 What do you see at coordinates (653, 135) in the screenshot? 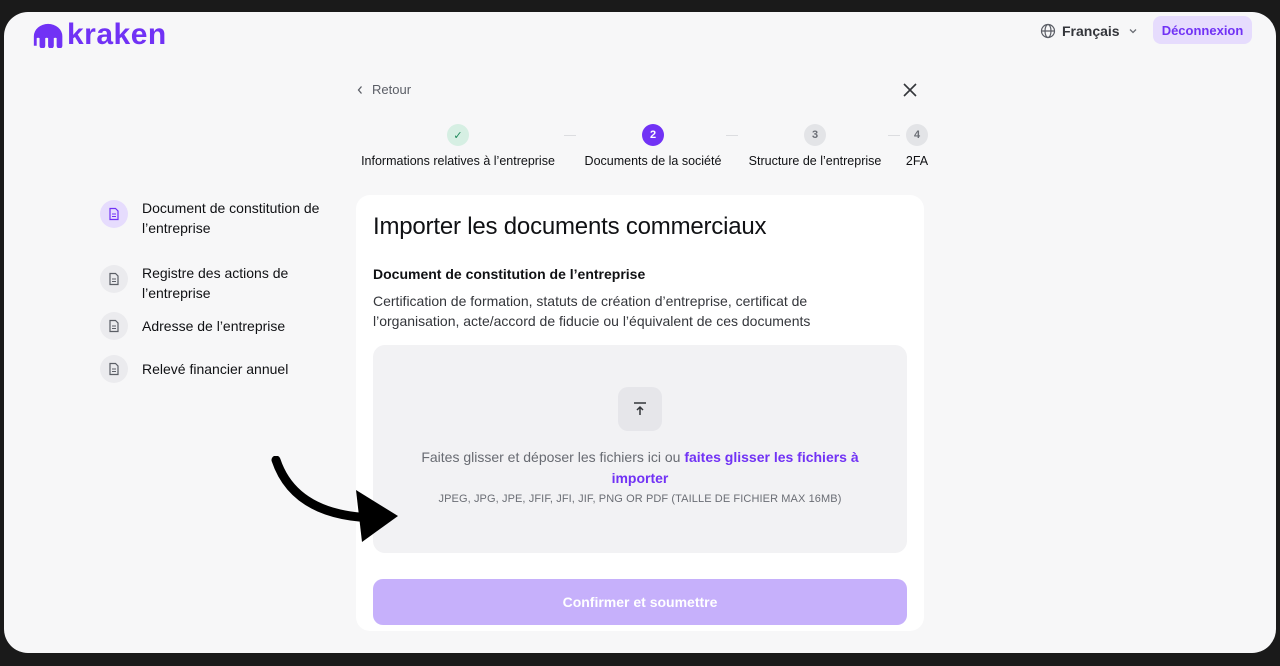
I see `step-number: 2` at bounding box center [653, 135].